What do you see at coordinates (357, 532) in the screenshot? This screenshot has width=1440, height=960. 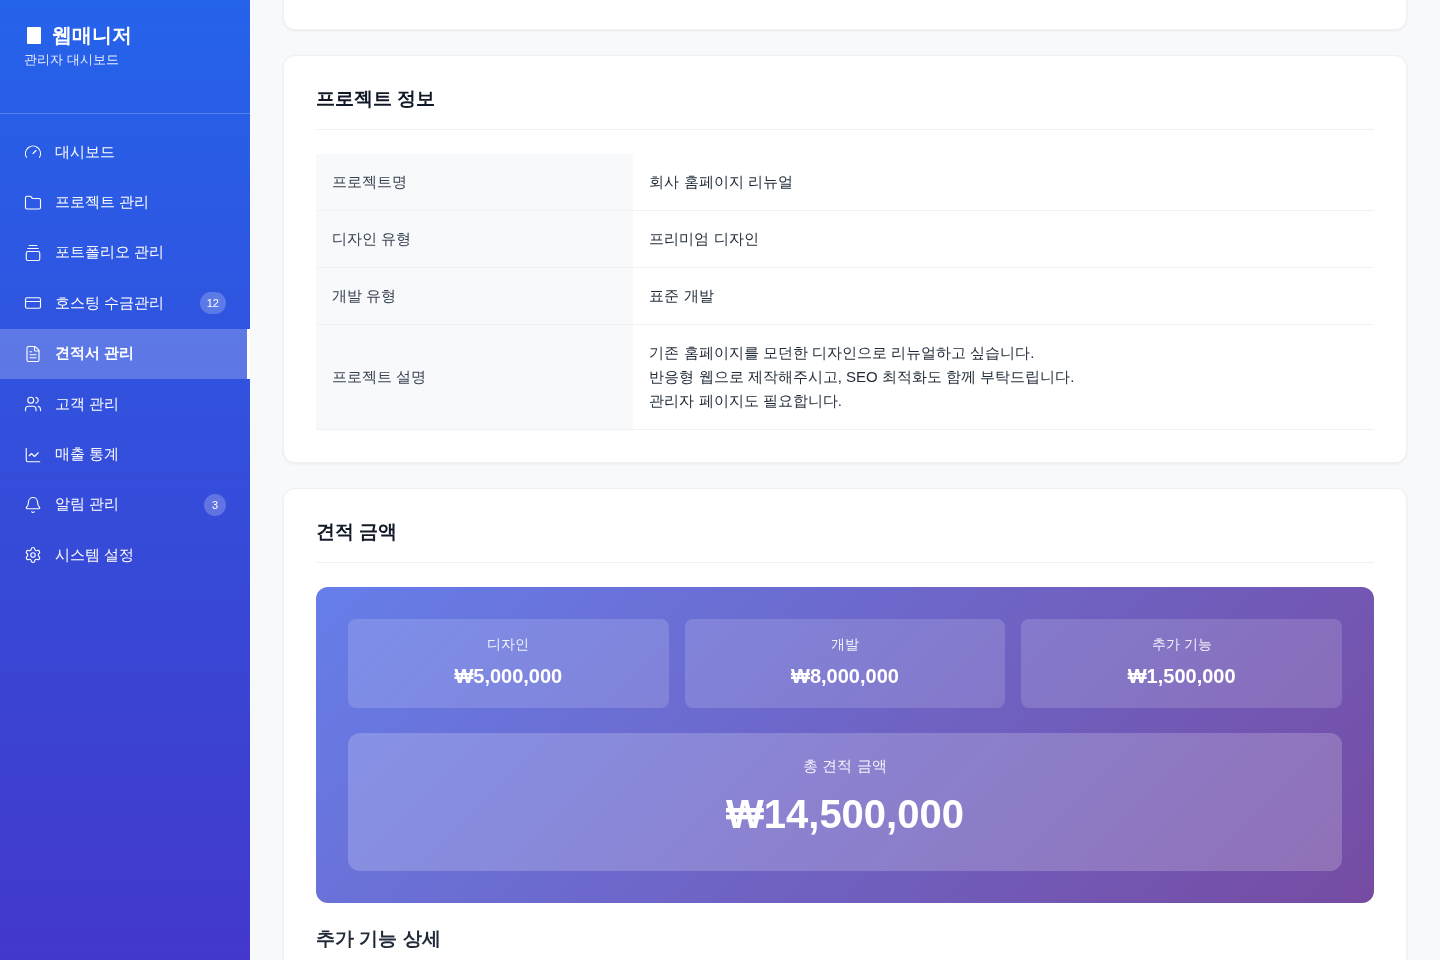 I see `card-title: 견적 금액` at bounding box center [357, 532].